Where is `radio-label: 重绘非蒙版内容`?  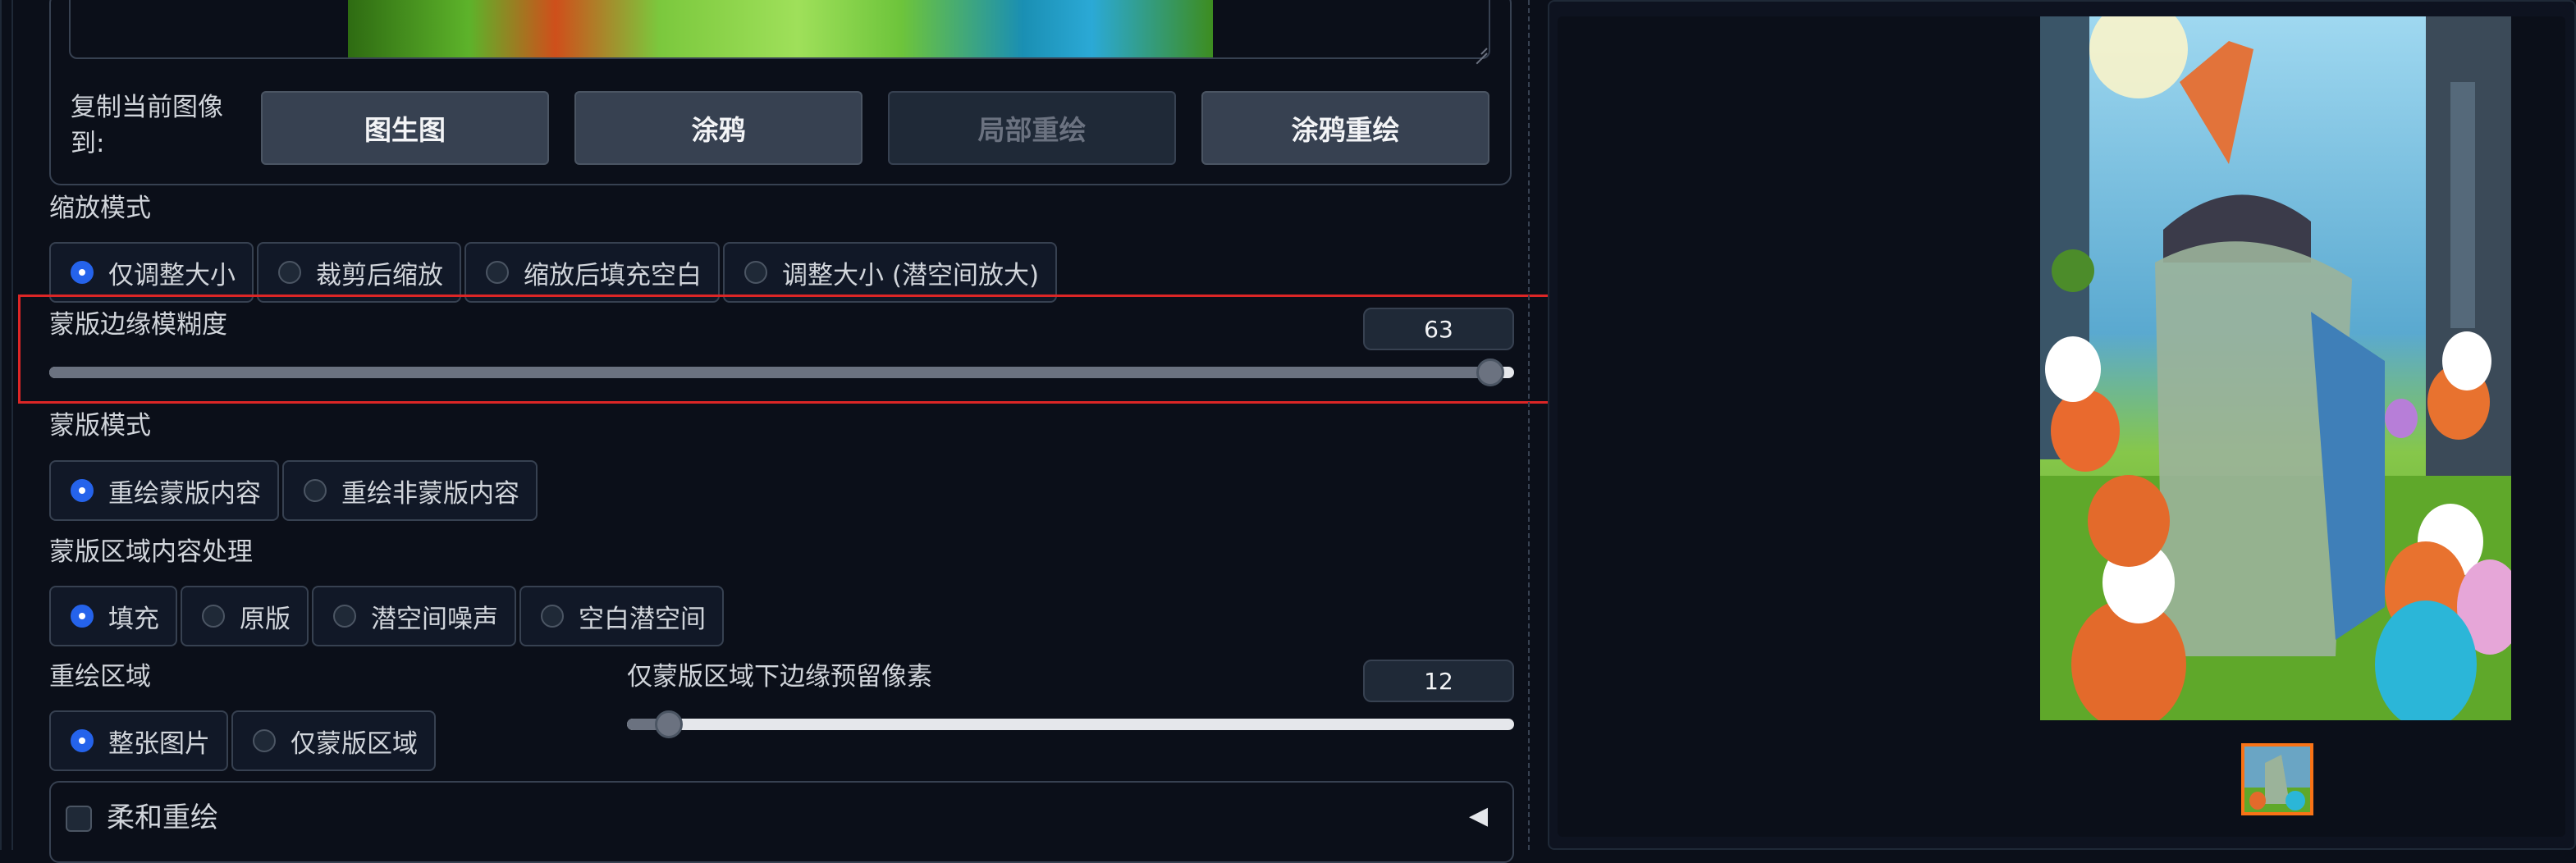
radio-label: 重绘非蒙版内容 is located at coordinates (430, 494).